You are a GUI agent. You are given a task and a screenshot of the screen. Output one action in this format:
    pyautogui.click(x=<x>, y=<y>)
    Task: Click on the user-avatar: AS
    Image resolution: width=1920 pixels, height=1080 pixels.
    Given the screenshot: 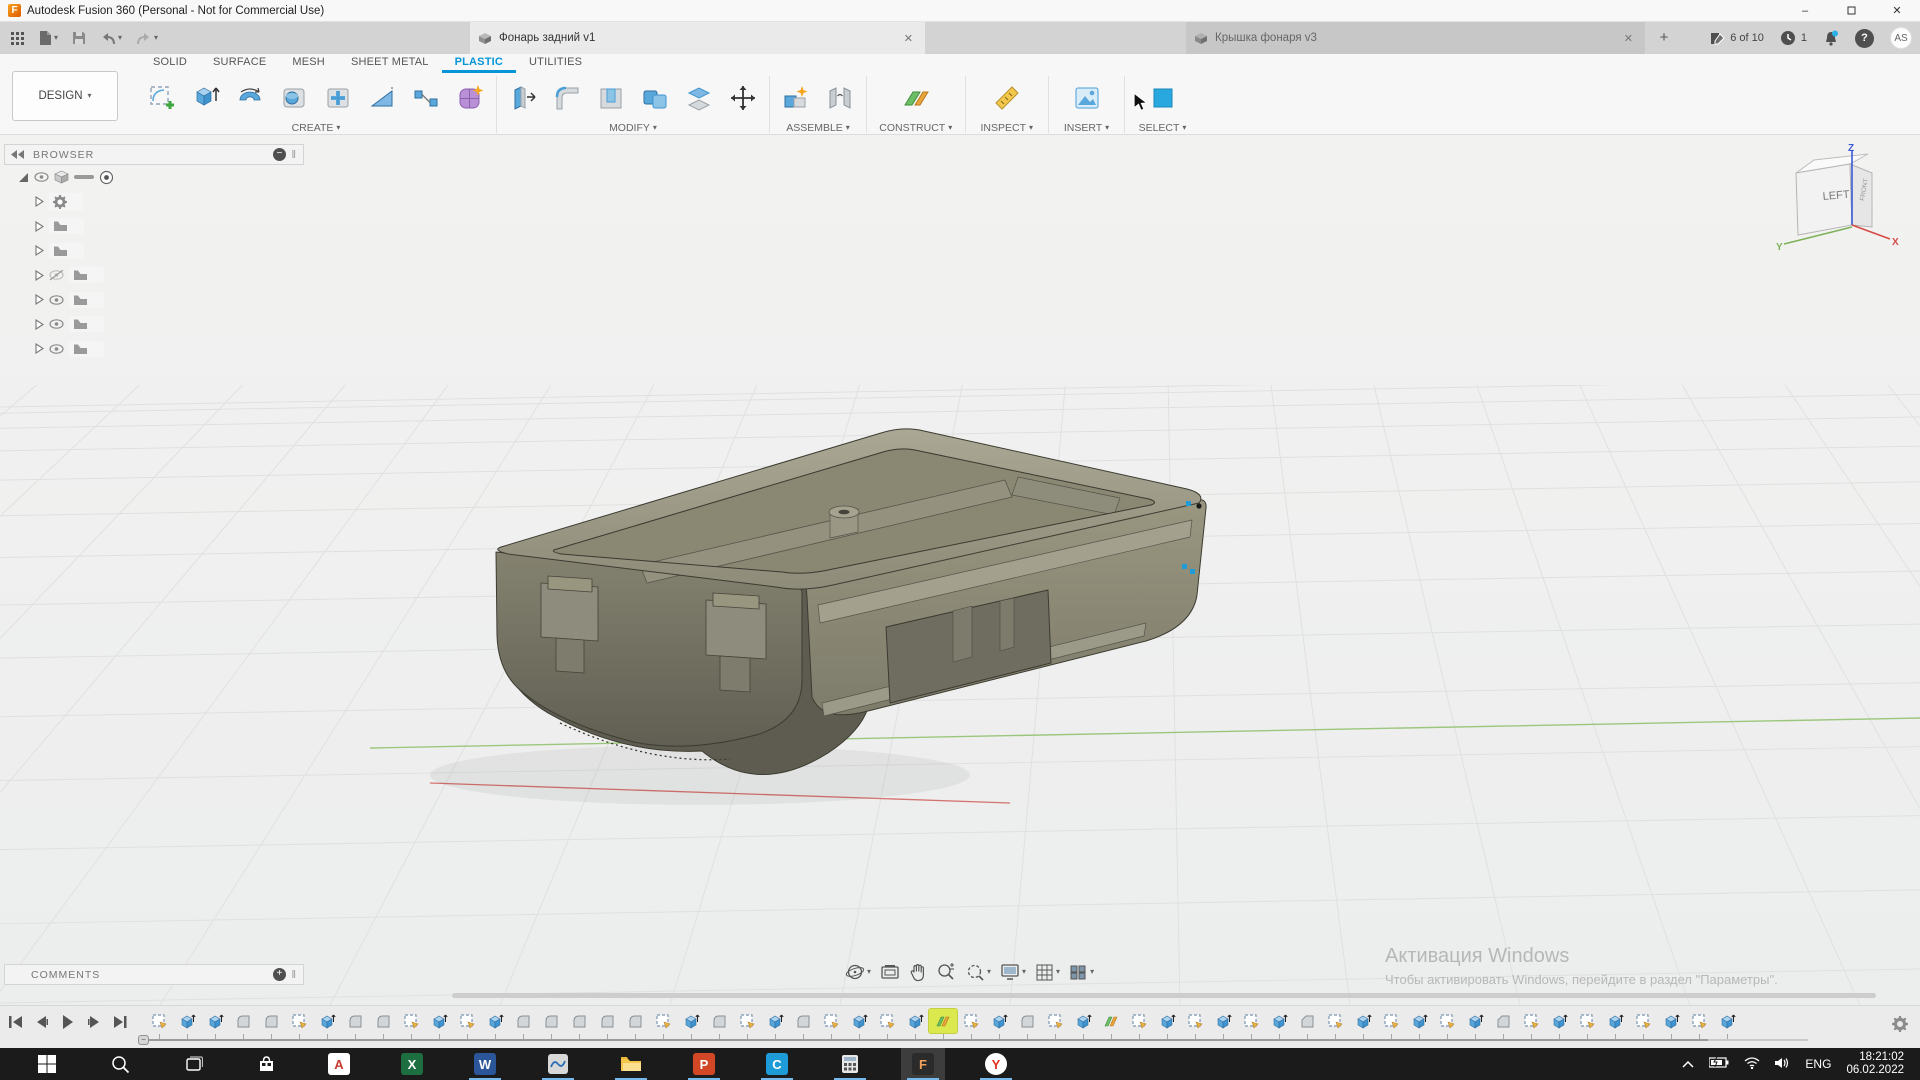 What is the action you would take?
    pyautogui.click(x=1901, y=38)
    